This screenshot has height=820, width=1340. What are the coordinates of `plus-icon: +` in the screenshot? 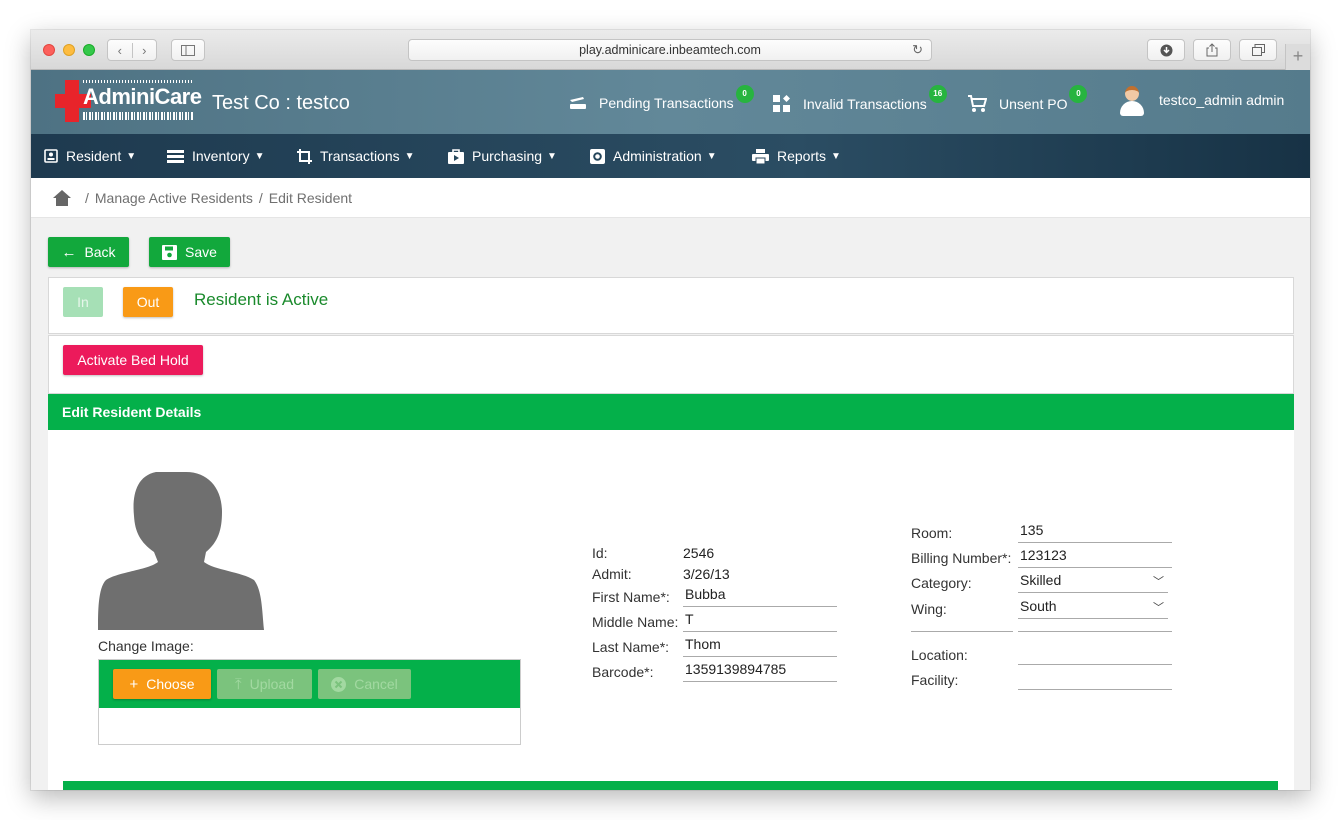 It's located at (134, 684).